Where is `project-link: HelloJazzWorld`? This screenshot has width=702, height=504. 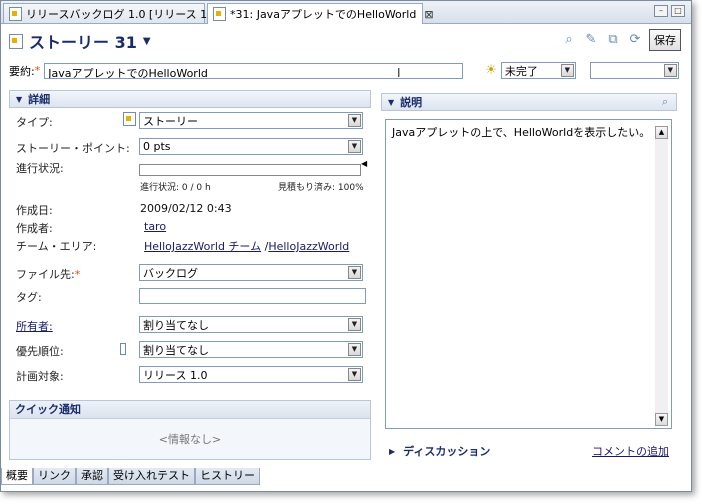
project-link: HelloJazzWorld is located at coordinates (308, 246).